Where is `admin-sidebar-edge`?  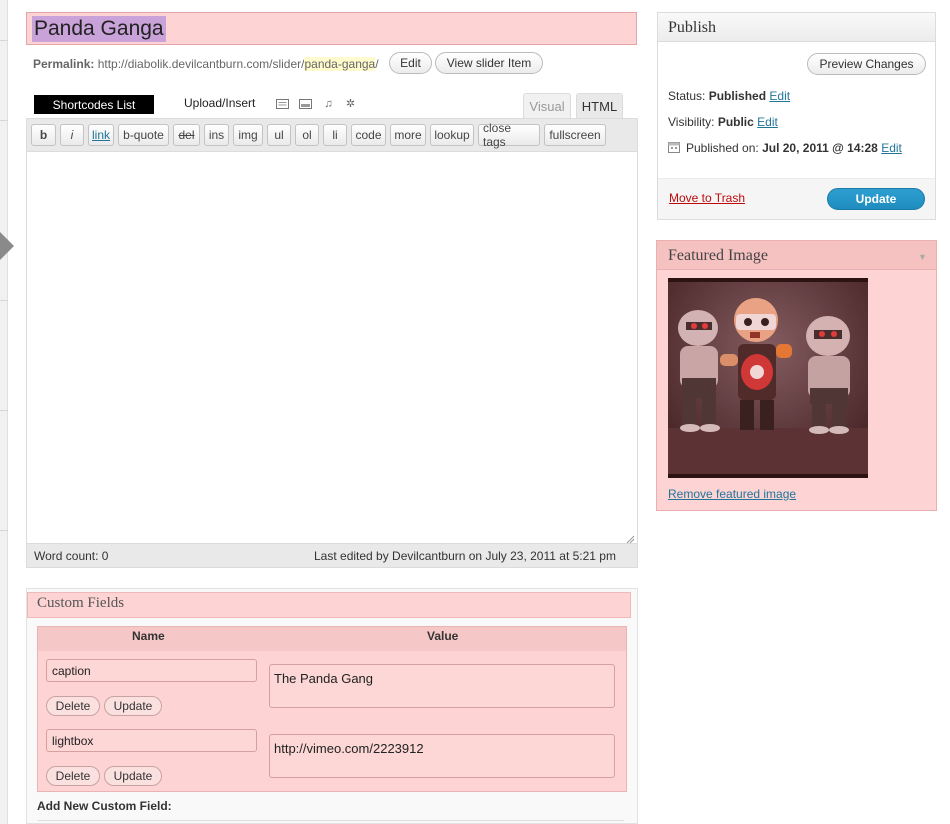
admin-sidebar-edge is located at coordinates (4, 412).